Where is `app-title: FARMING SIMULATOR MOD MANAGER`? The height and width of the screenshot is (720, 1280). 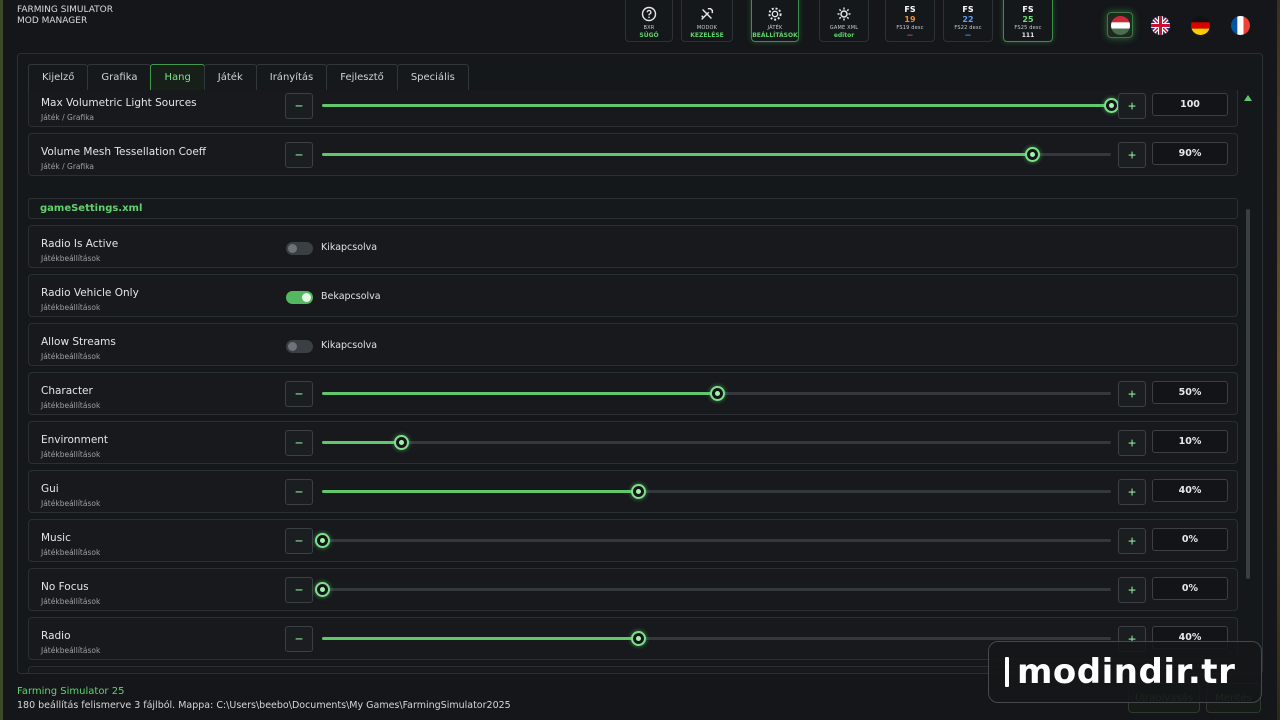
app-title: FARMING SIMULATOR MOD MANAGER is located at coordinates (65, 16).